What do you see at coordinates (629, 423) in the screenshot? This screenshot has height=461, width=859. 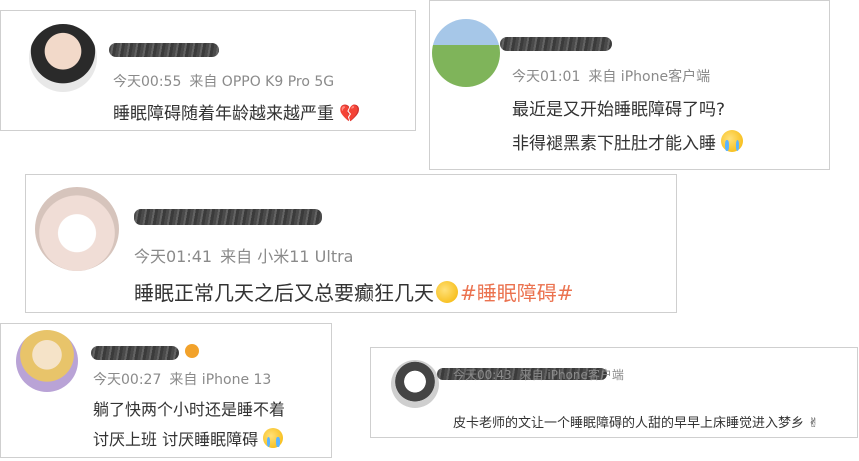 I see `post-line-1: 皮卡老师的文让一个睡眠障碍的人甜的早早上床睡觉进入梦乡` at bounding box center [629, 423].